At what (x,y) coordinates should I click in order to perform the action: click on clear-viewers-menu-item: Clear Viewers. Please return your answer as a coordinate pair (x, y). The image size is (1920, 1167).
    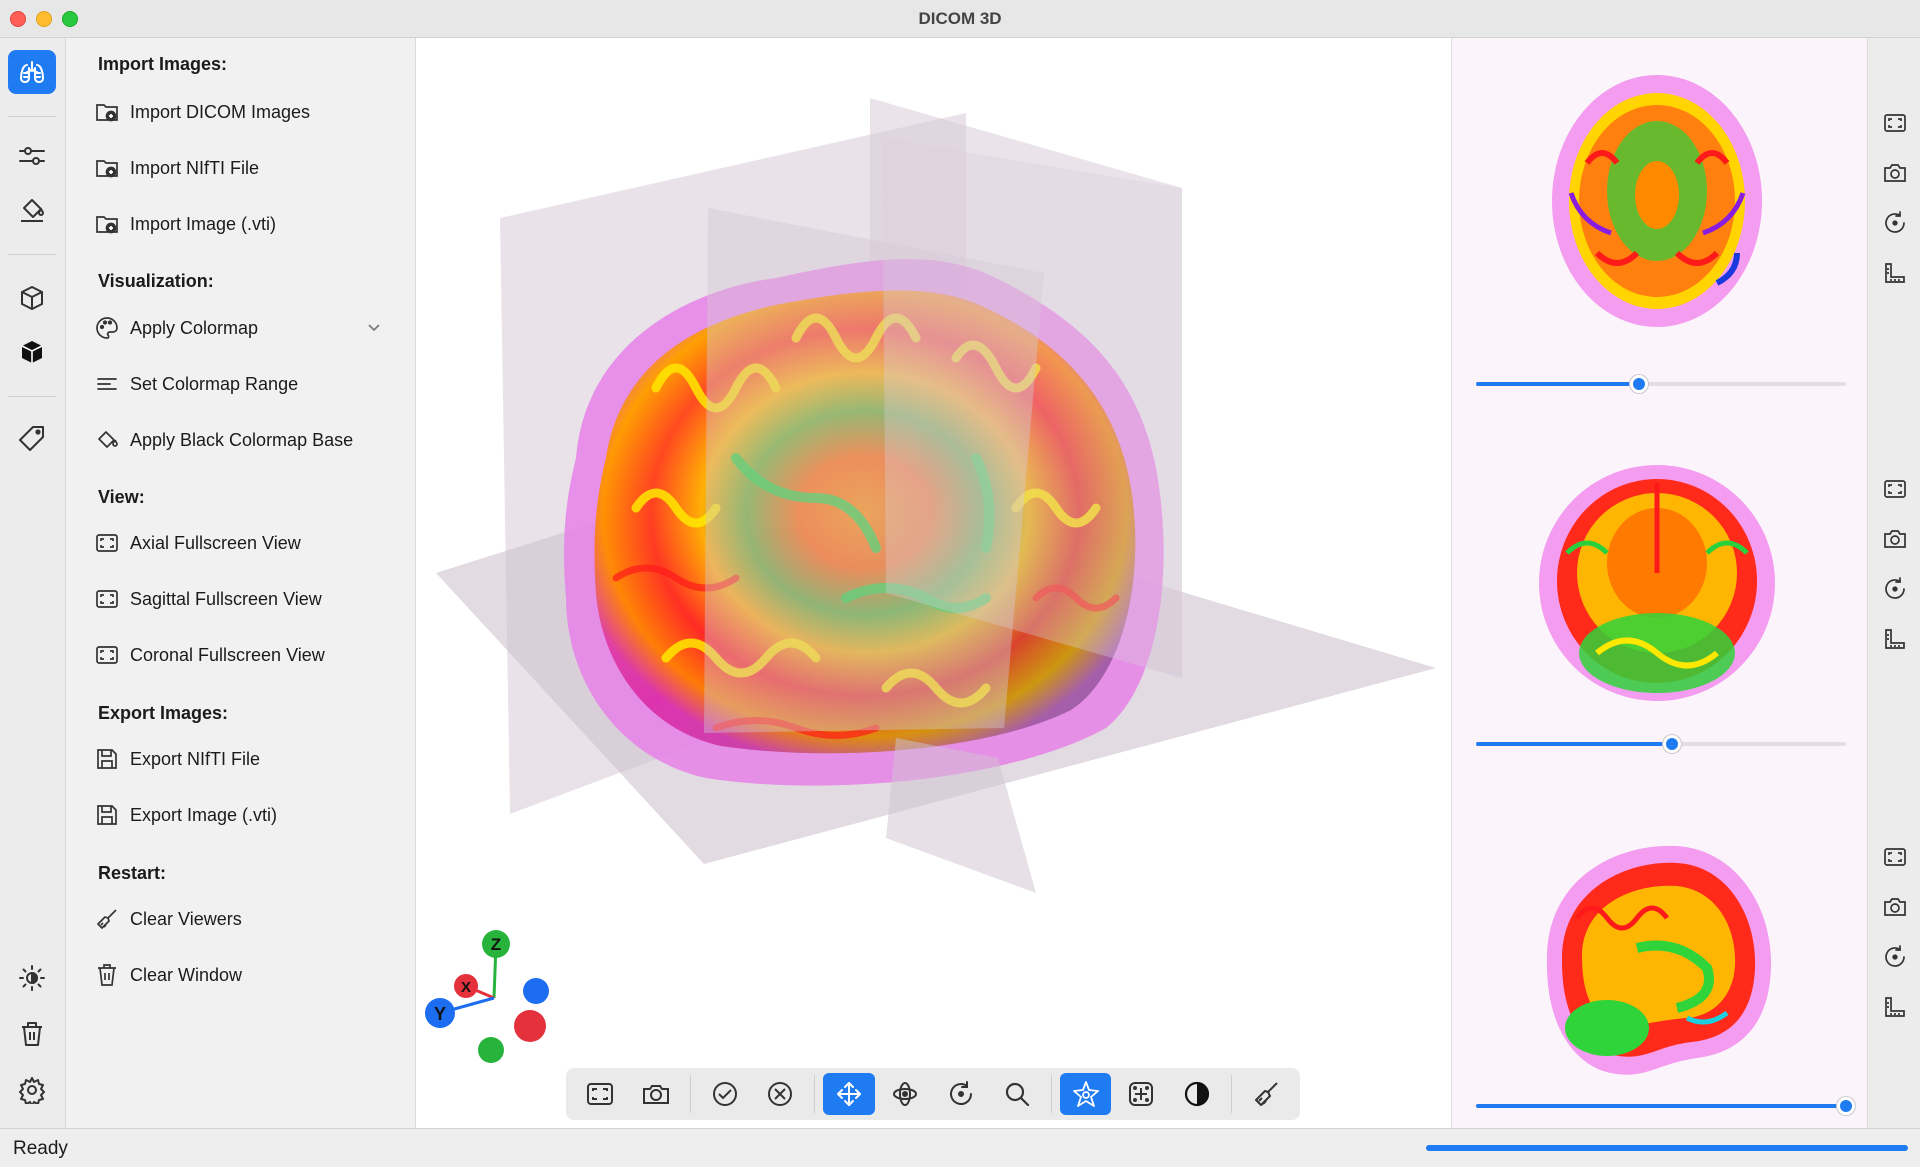
    Looking at the image, I should click on (244, 919).